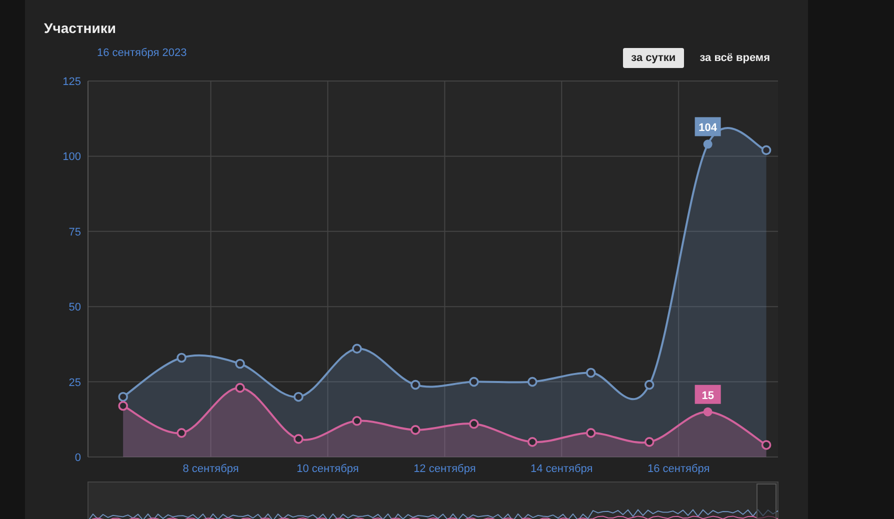 The width and height of the screenshot is (894, 519). I want to click on x-axis-label: 12 сентября, so click(445, 469).